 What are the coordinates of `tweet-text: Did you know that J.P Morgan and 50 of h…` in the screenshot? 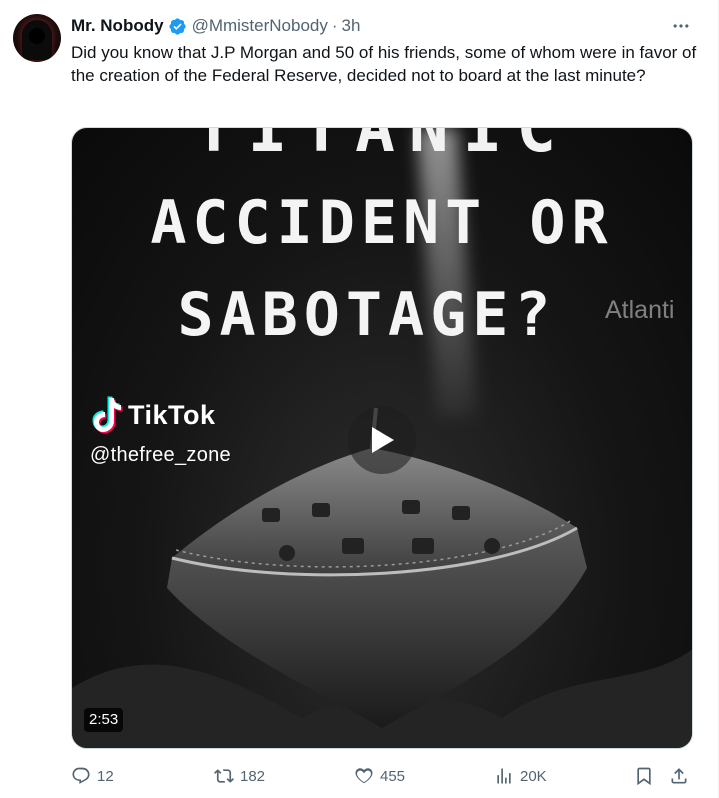 It's located at (384, 64).